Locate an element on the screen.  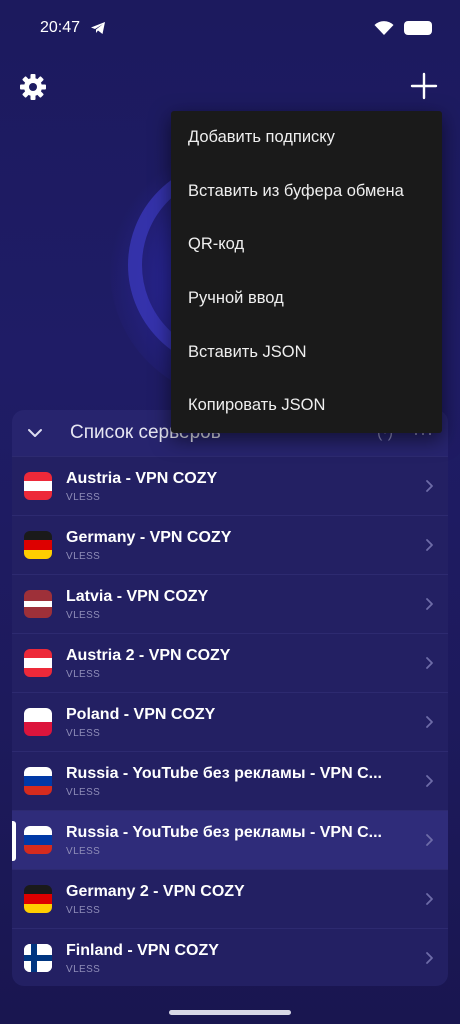
chevron-down-icon is located at coordinates (35, 433).